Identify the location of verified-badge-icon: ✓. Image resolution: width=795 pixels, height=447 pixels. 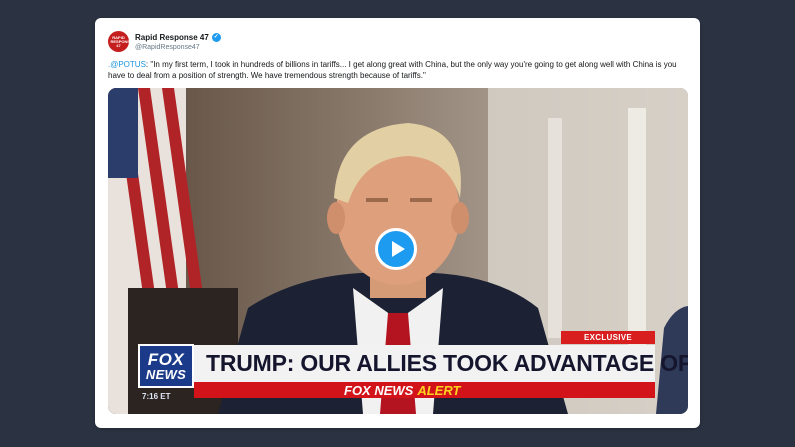
(216, 37).